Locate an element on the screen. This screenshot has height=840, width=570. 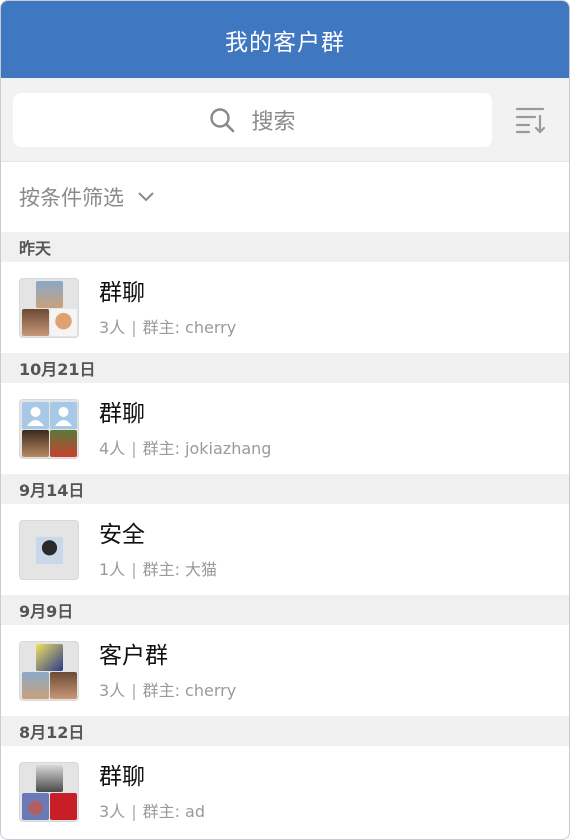
group-info: 客户群 3人 | 群主: cherry is located at coordinates (167, 671).